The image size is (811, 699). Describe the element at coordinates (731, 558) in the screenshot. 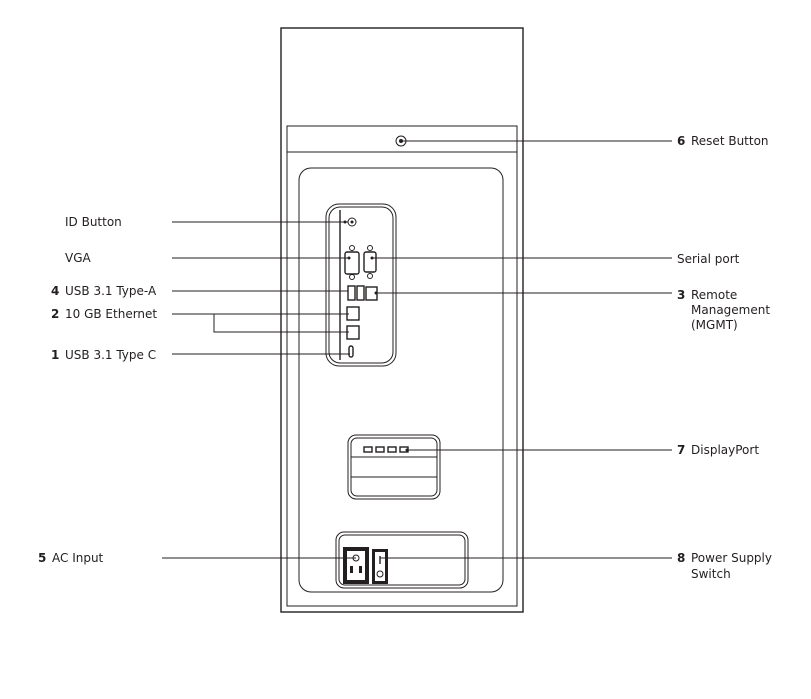

I see `svg-text: Power Supply` at that location.